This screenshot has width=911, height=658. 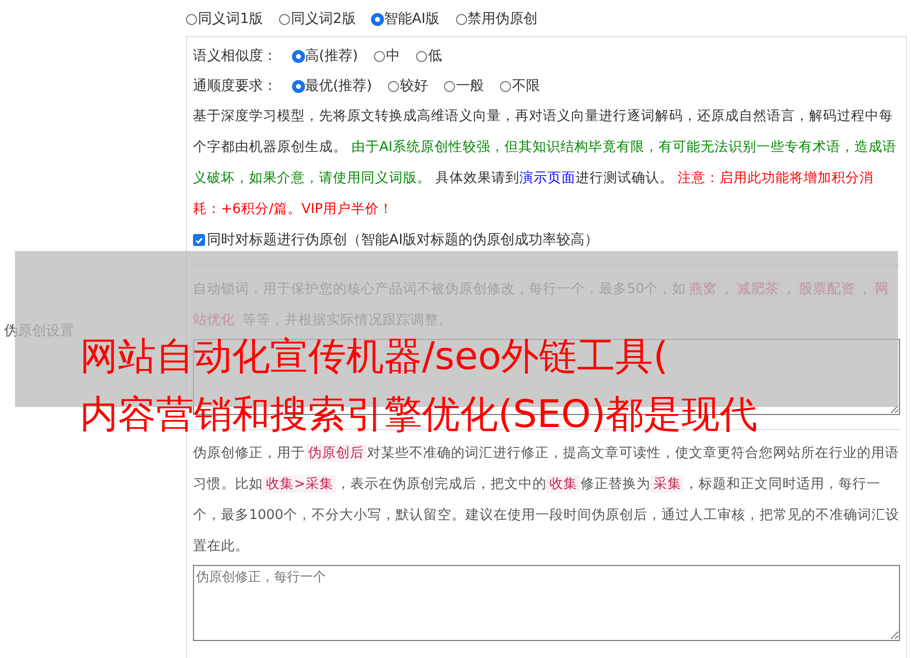 What do you see at coordinates (546, 240) in the screenshot?
I see `title-rewrite-checkbox: 同时对标题进行伪原创（智能AI版对标题的伪原创成功率较高）` at bounding box center [546, 240].